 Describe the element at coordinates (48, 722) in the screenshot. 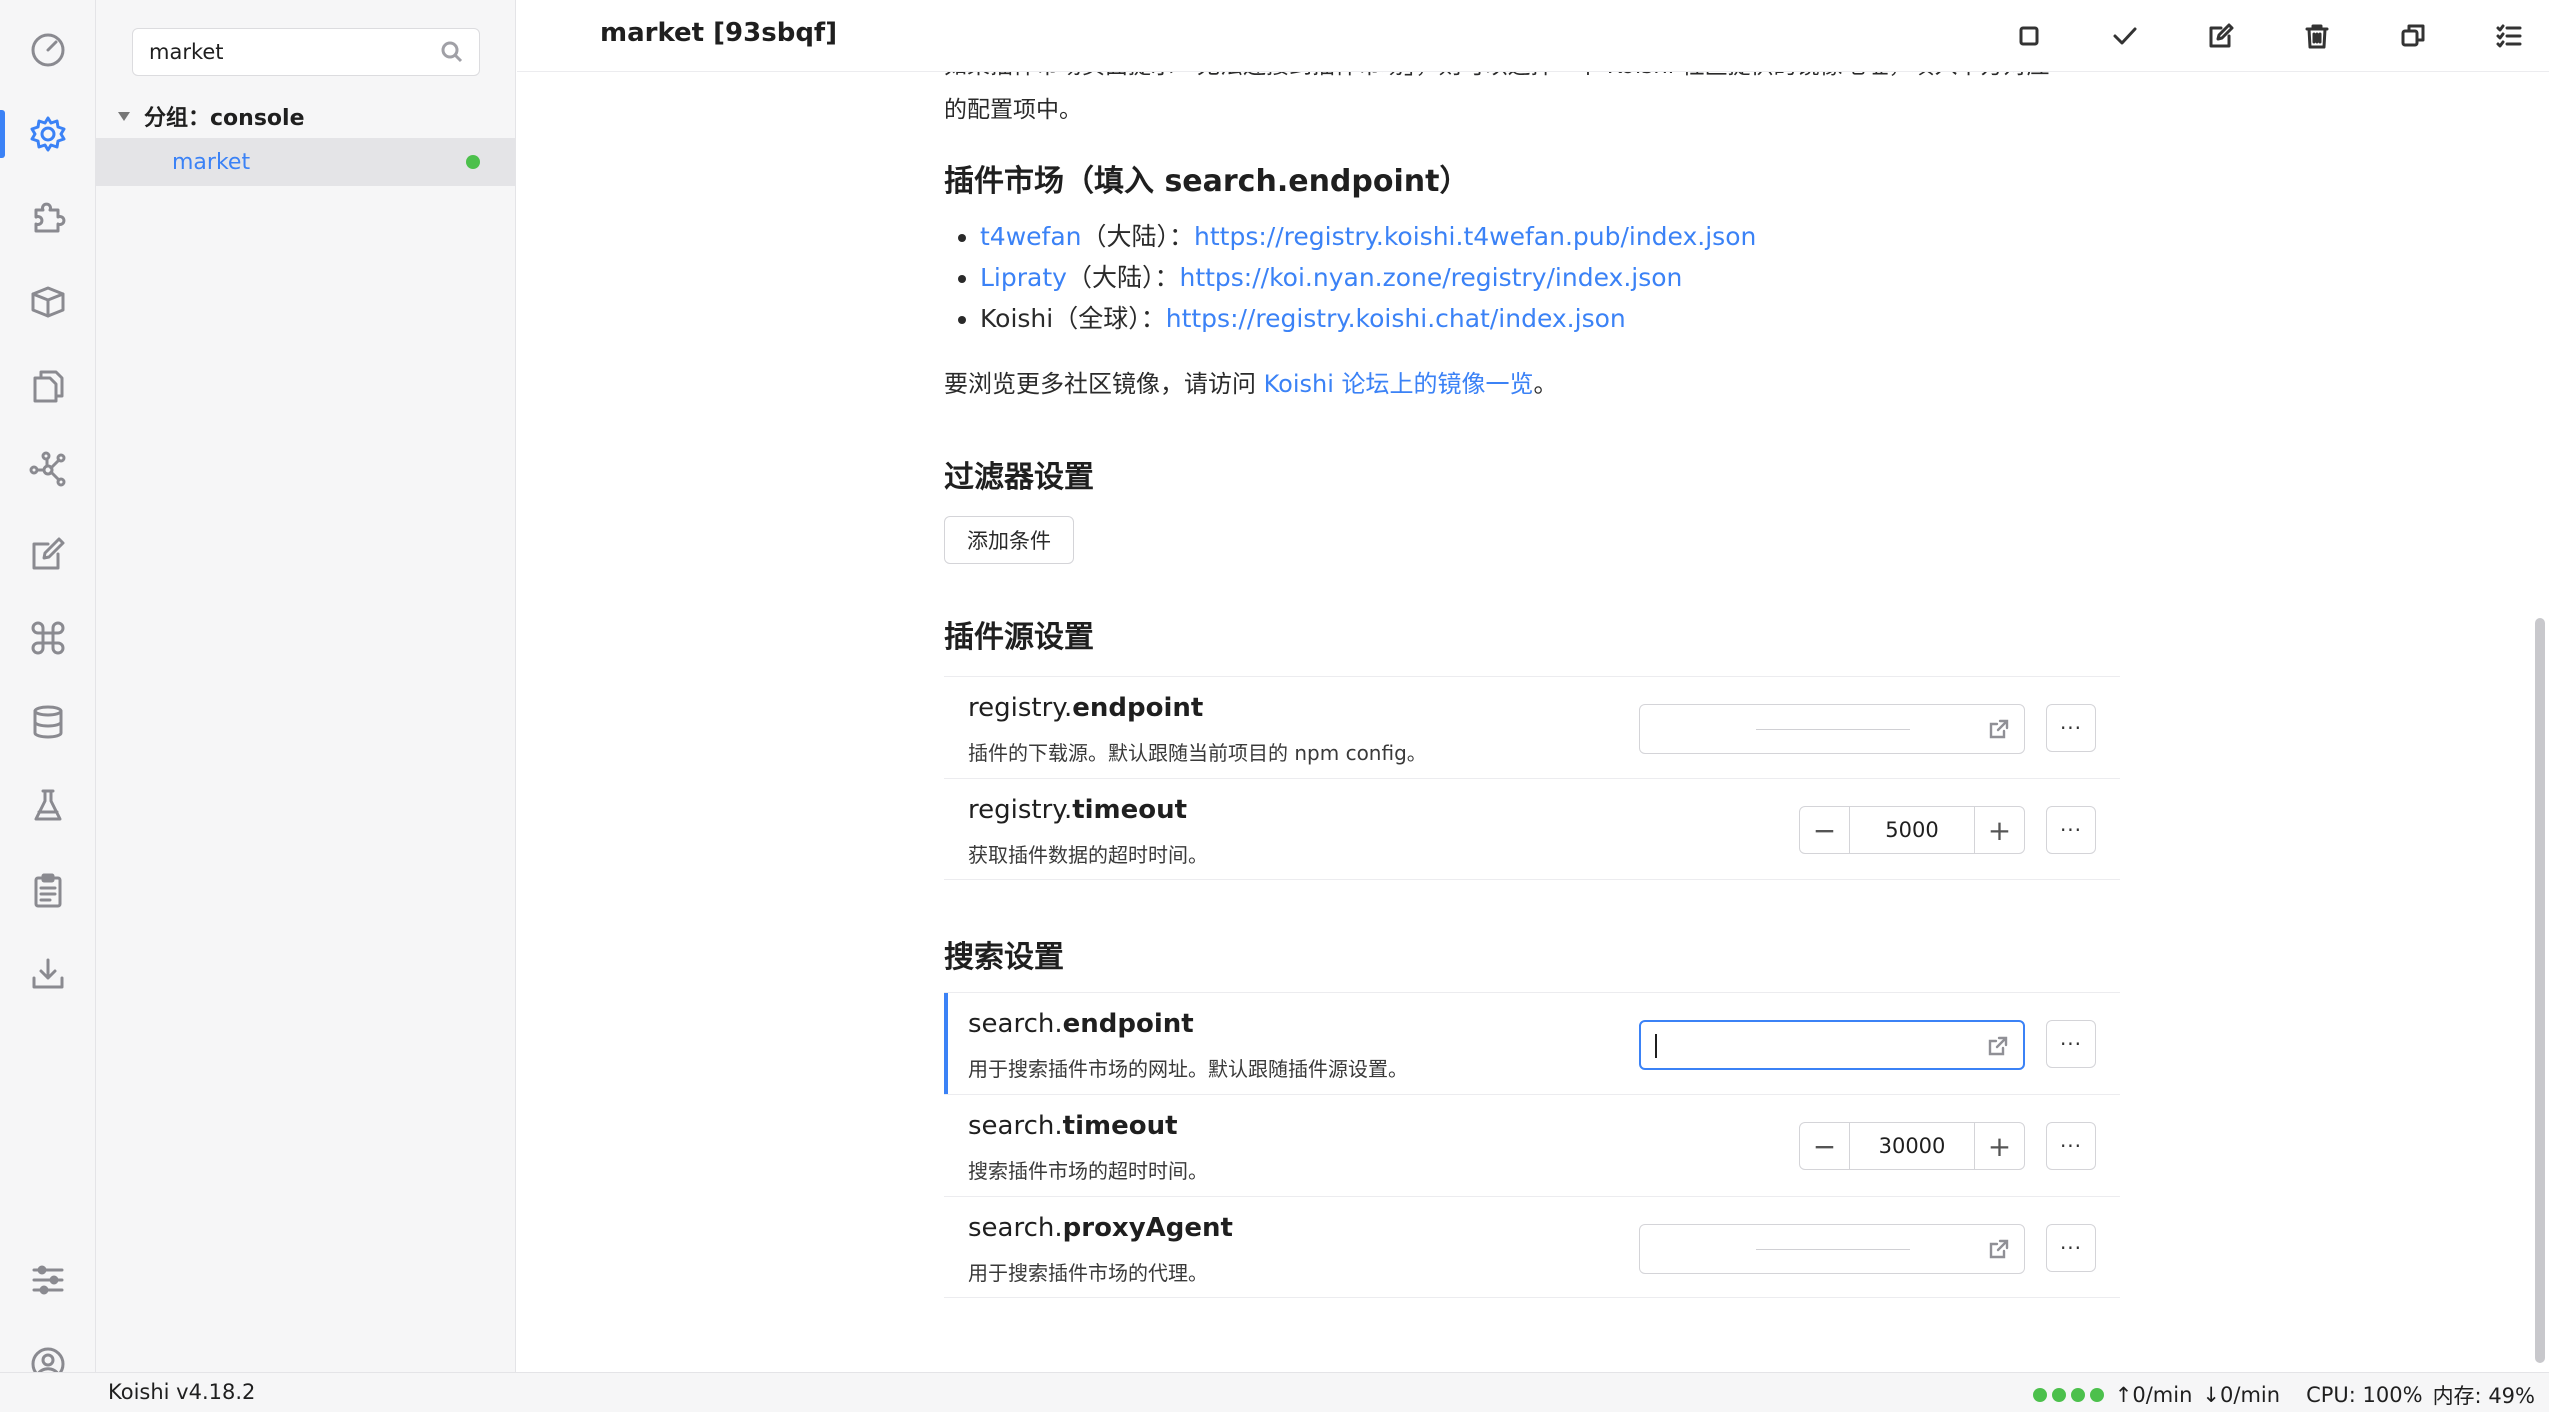

I see `database-icon` at that location.